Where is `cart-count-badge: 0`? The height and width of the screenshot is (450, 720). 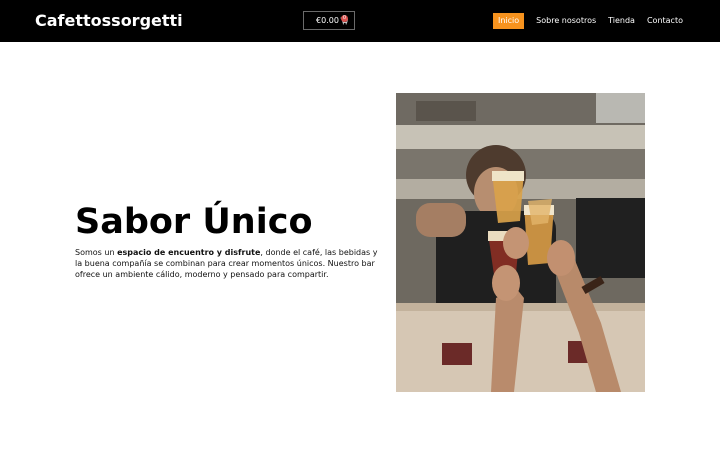 cart-count-badge: 0 is located at coordinates (344, 18).